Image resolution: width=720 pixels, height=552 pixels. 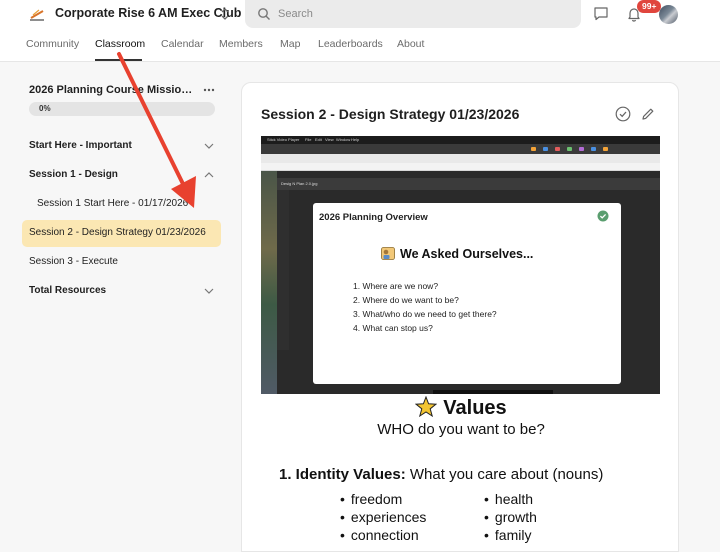 I want to click on video-bookmarks-bar, so click(x=460, y=167).